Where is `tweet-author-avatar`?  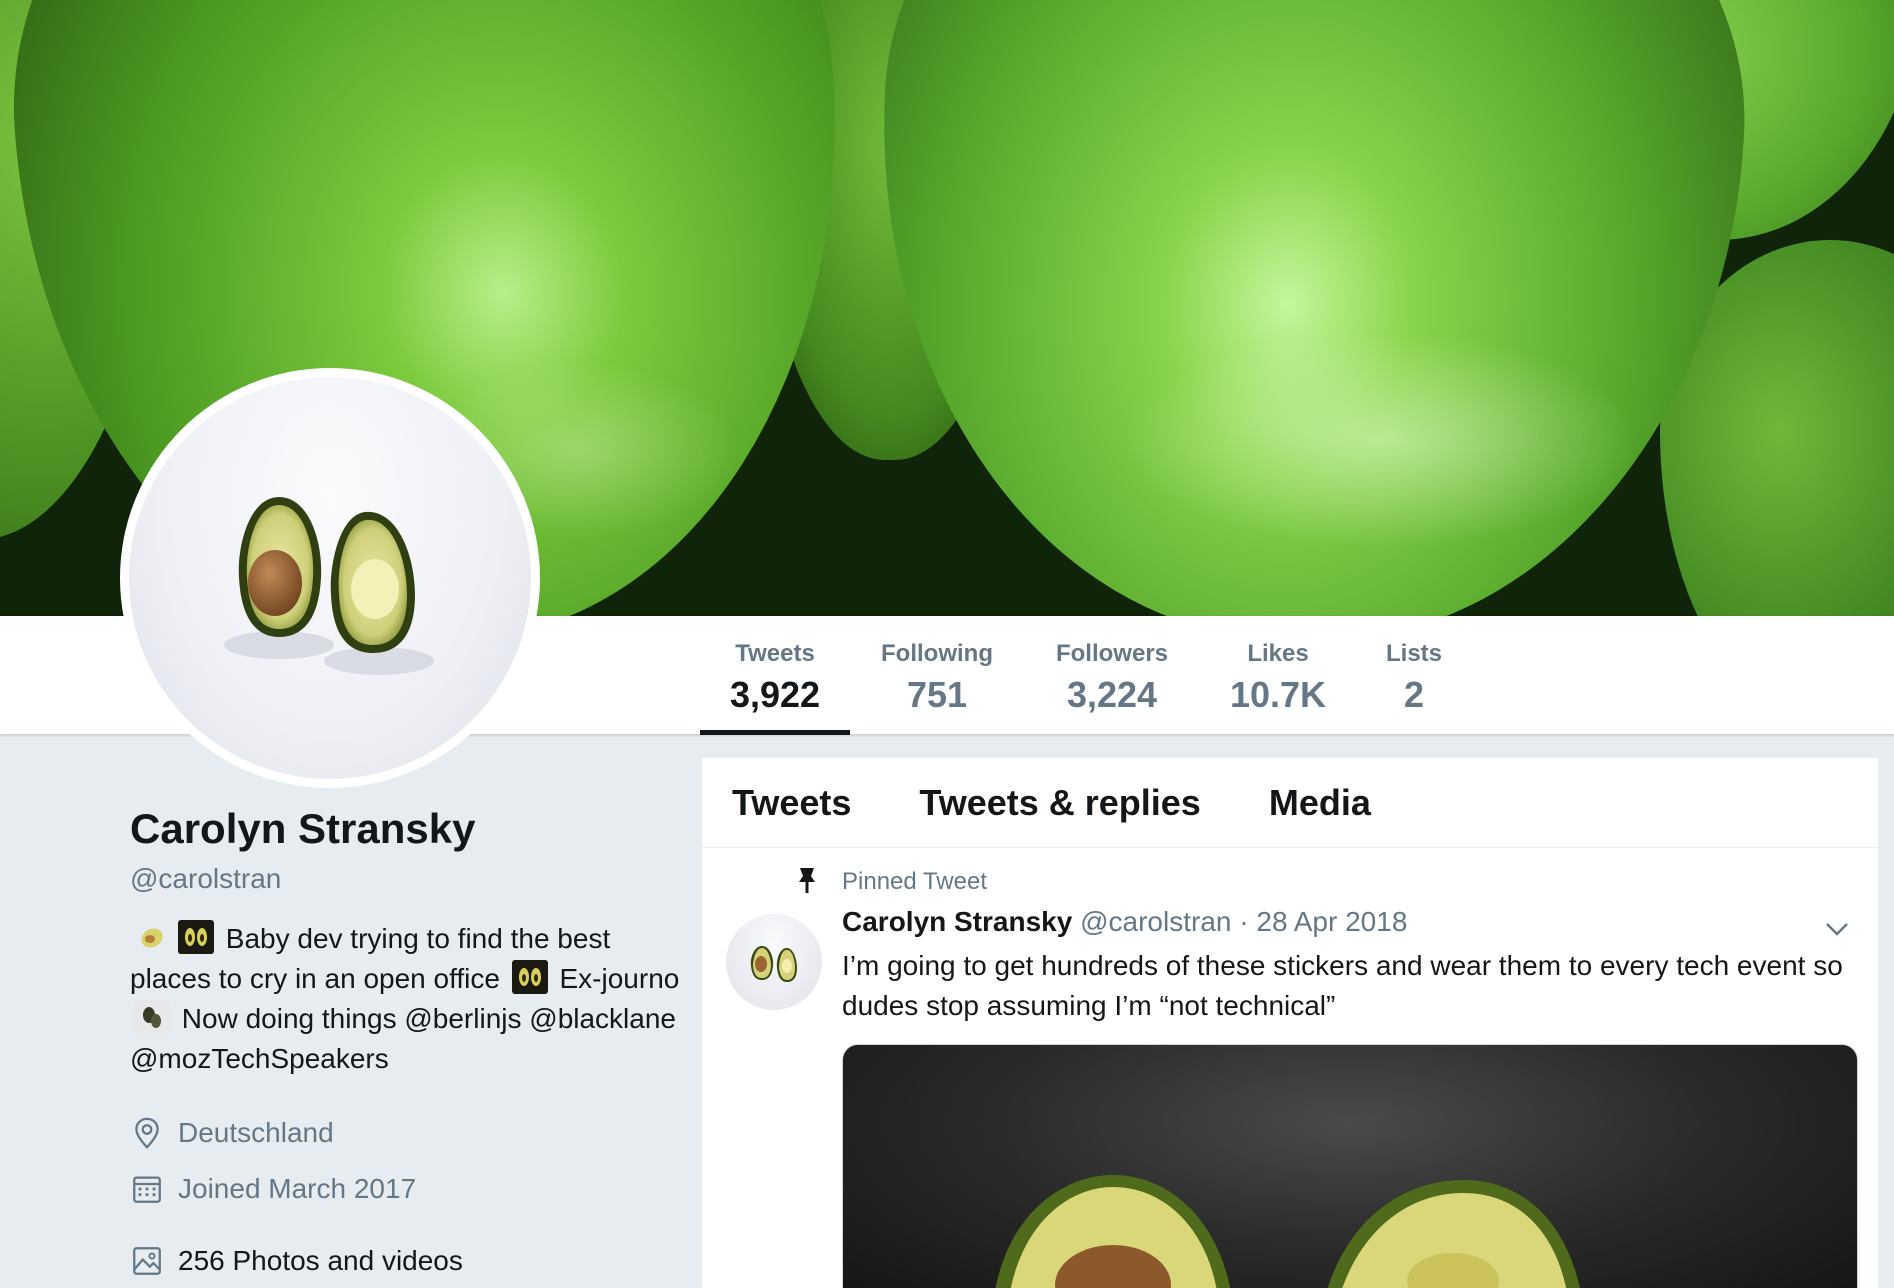 tweet-author-avatar is located at coordinates (774, 962).